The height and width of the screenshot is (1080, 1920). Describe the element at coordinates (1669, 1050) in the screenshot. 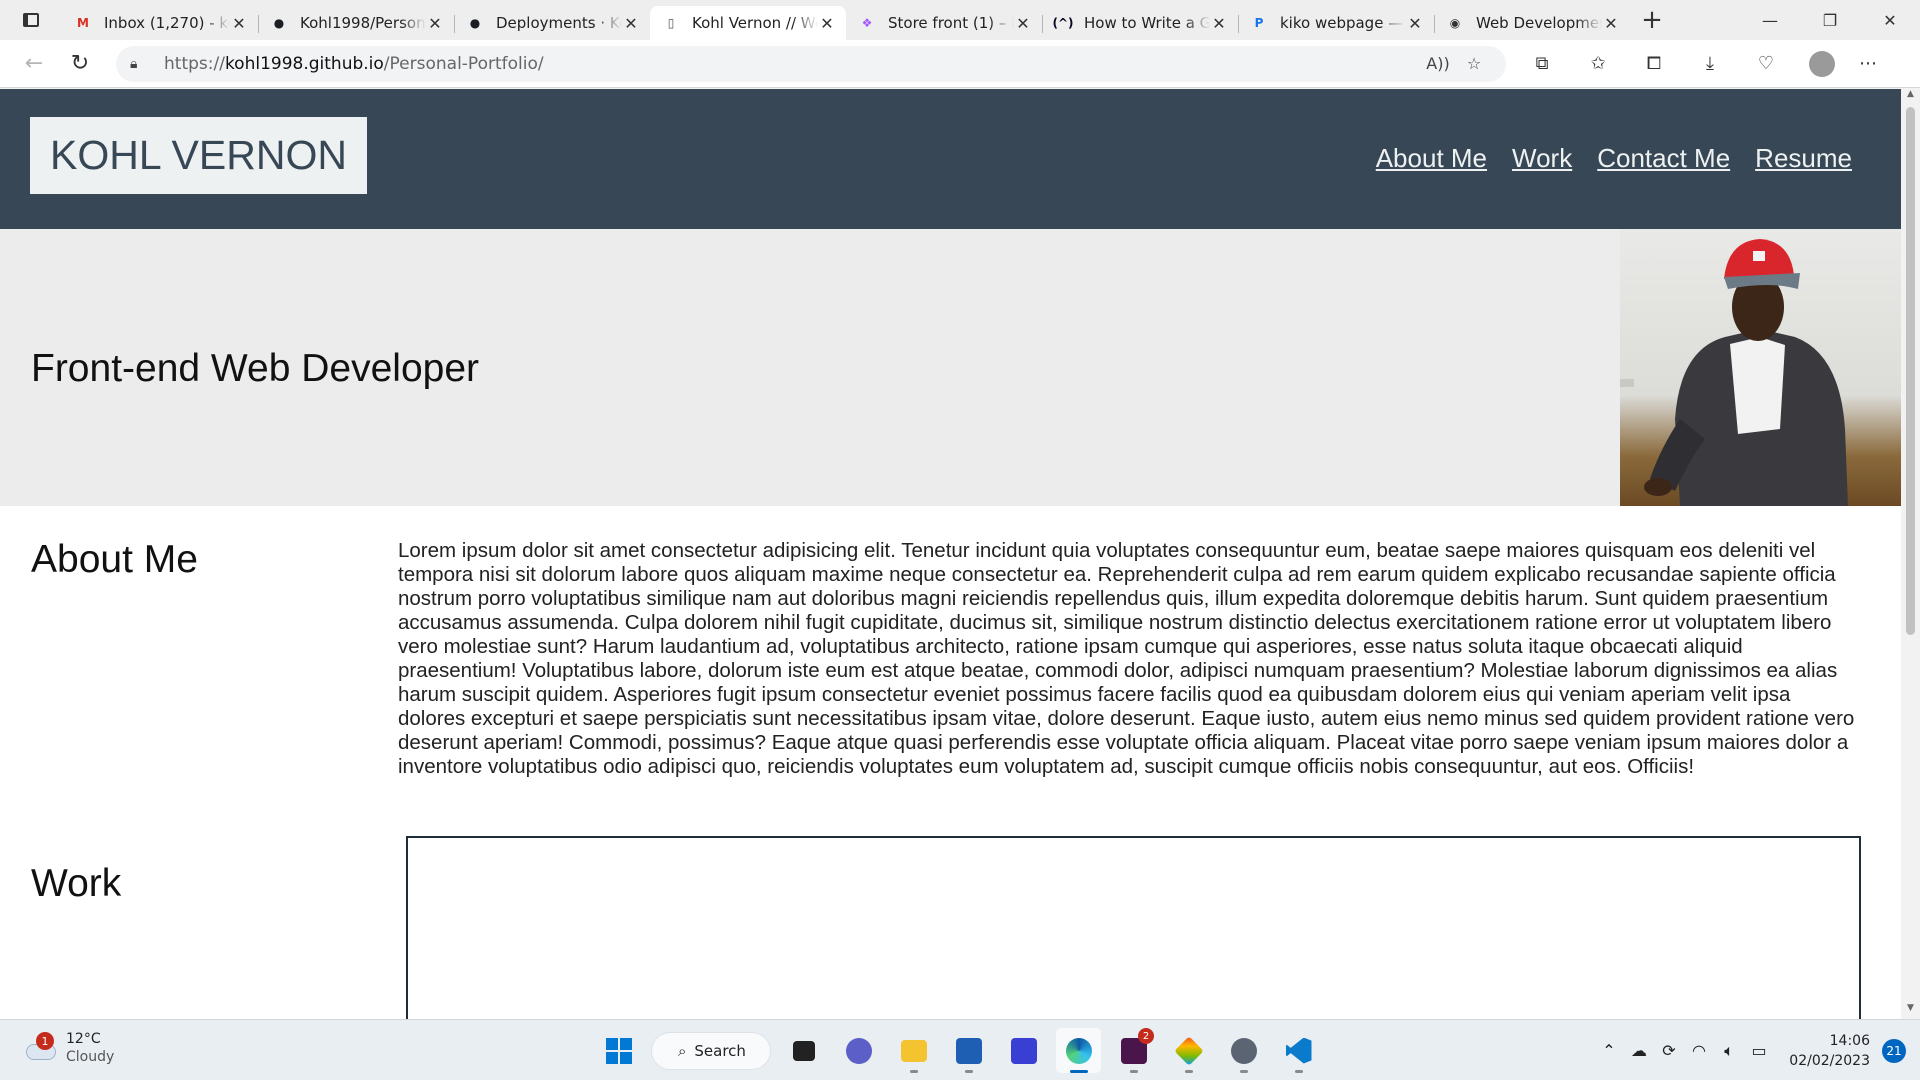

I see `sync-icon: ⟳` at that location.